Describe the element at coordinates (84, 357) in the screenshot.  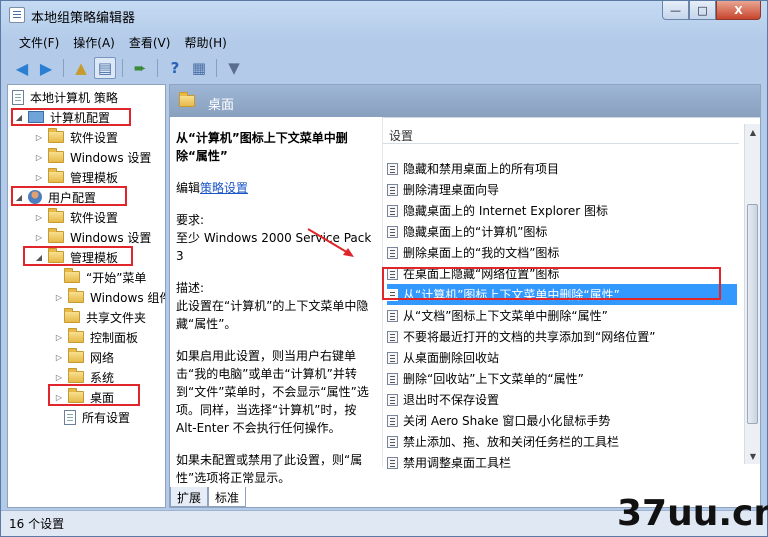
I see `tree-item-network: ▷ 网络` at that location.